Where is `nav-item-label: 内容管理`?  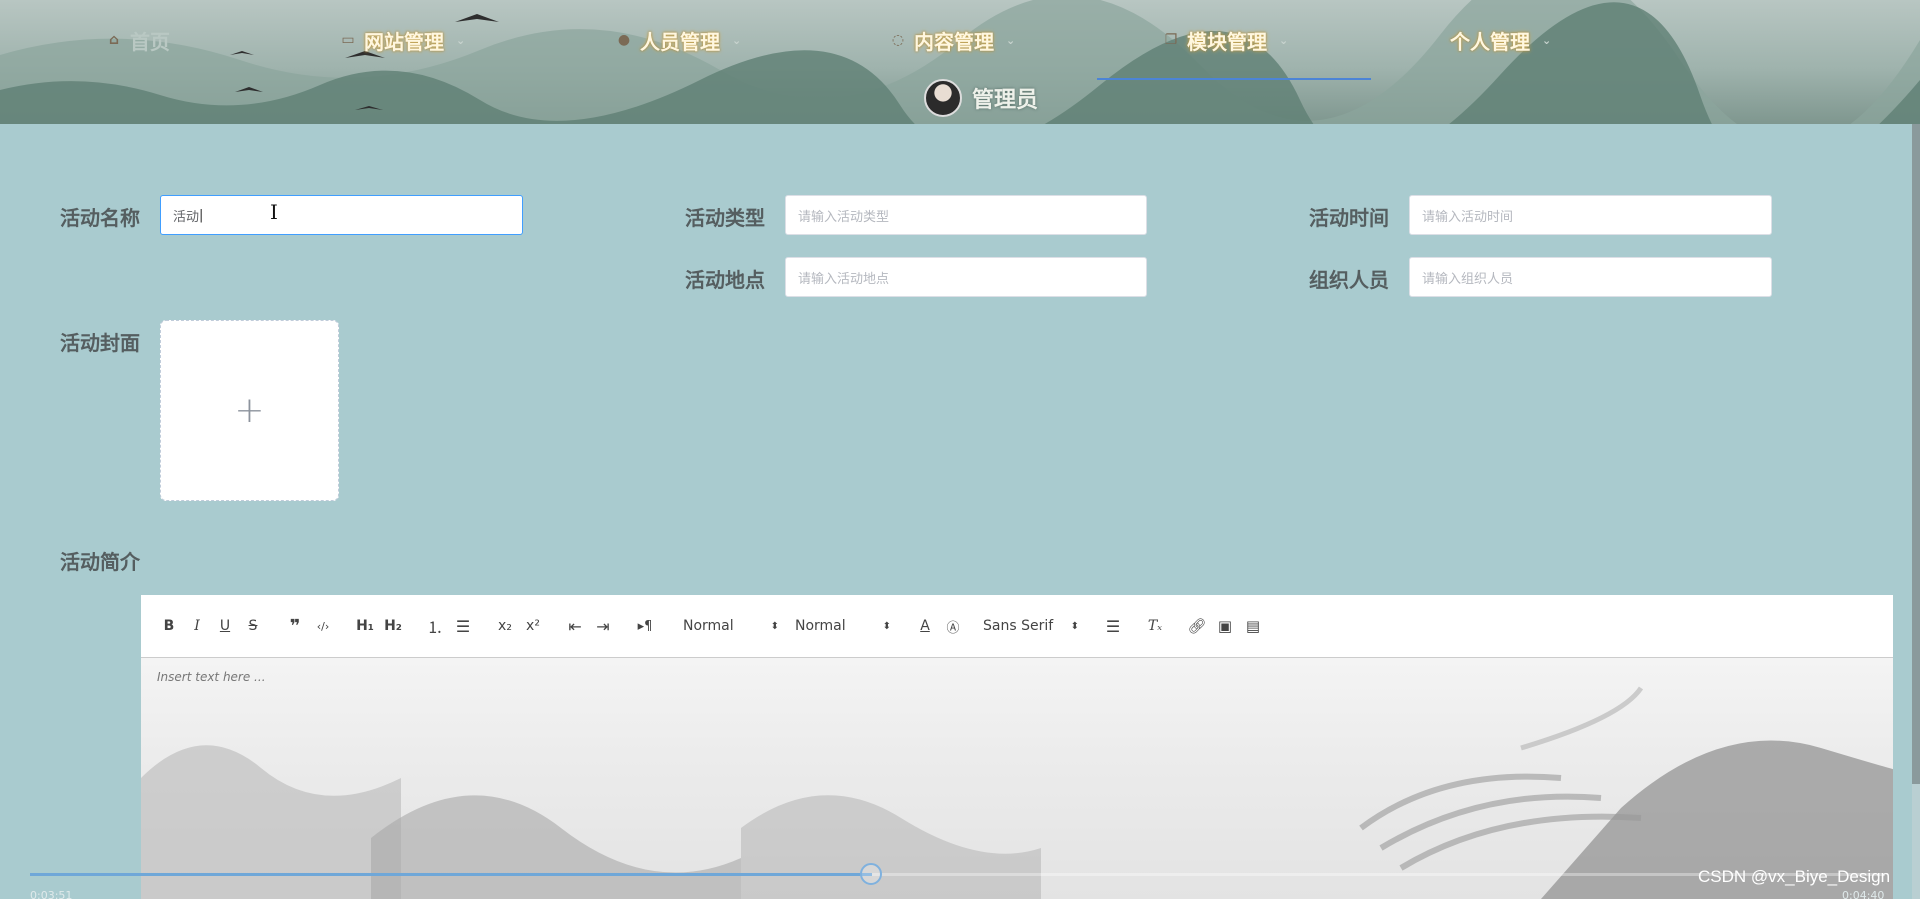 nav-item-label: 内容管理 is located at coordinates (954, 41).